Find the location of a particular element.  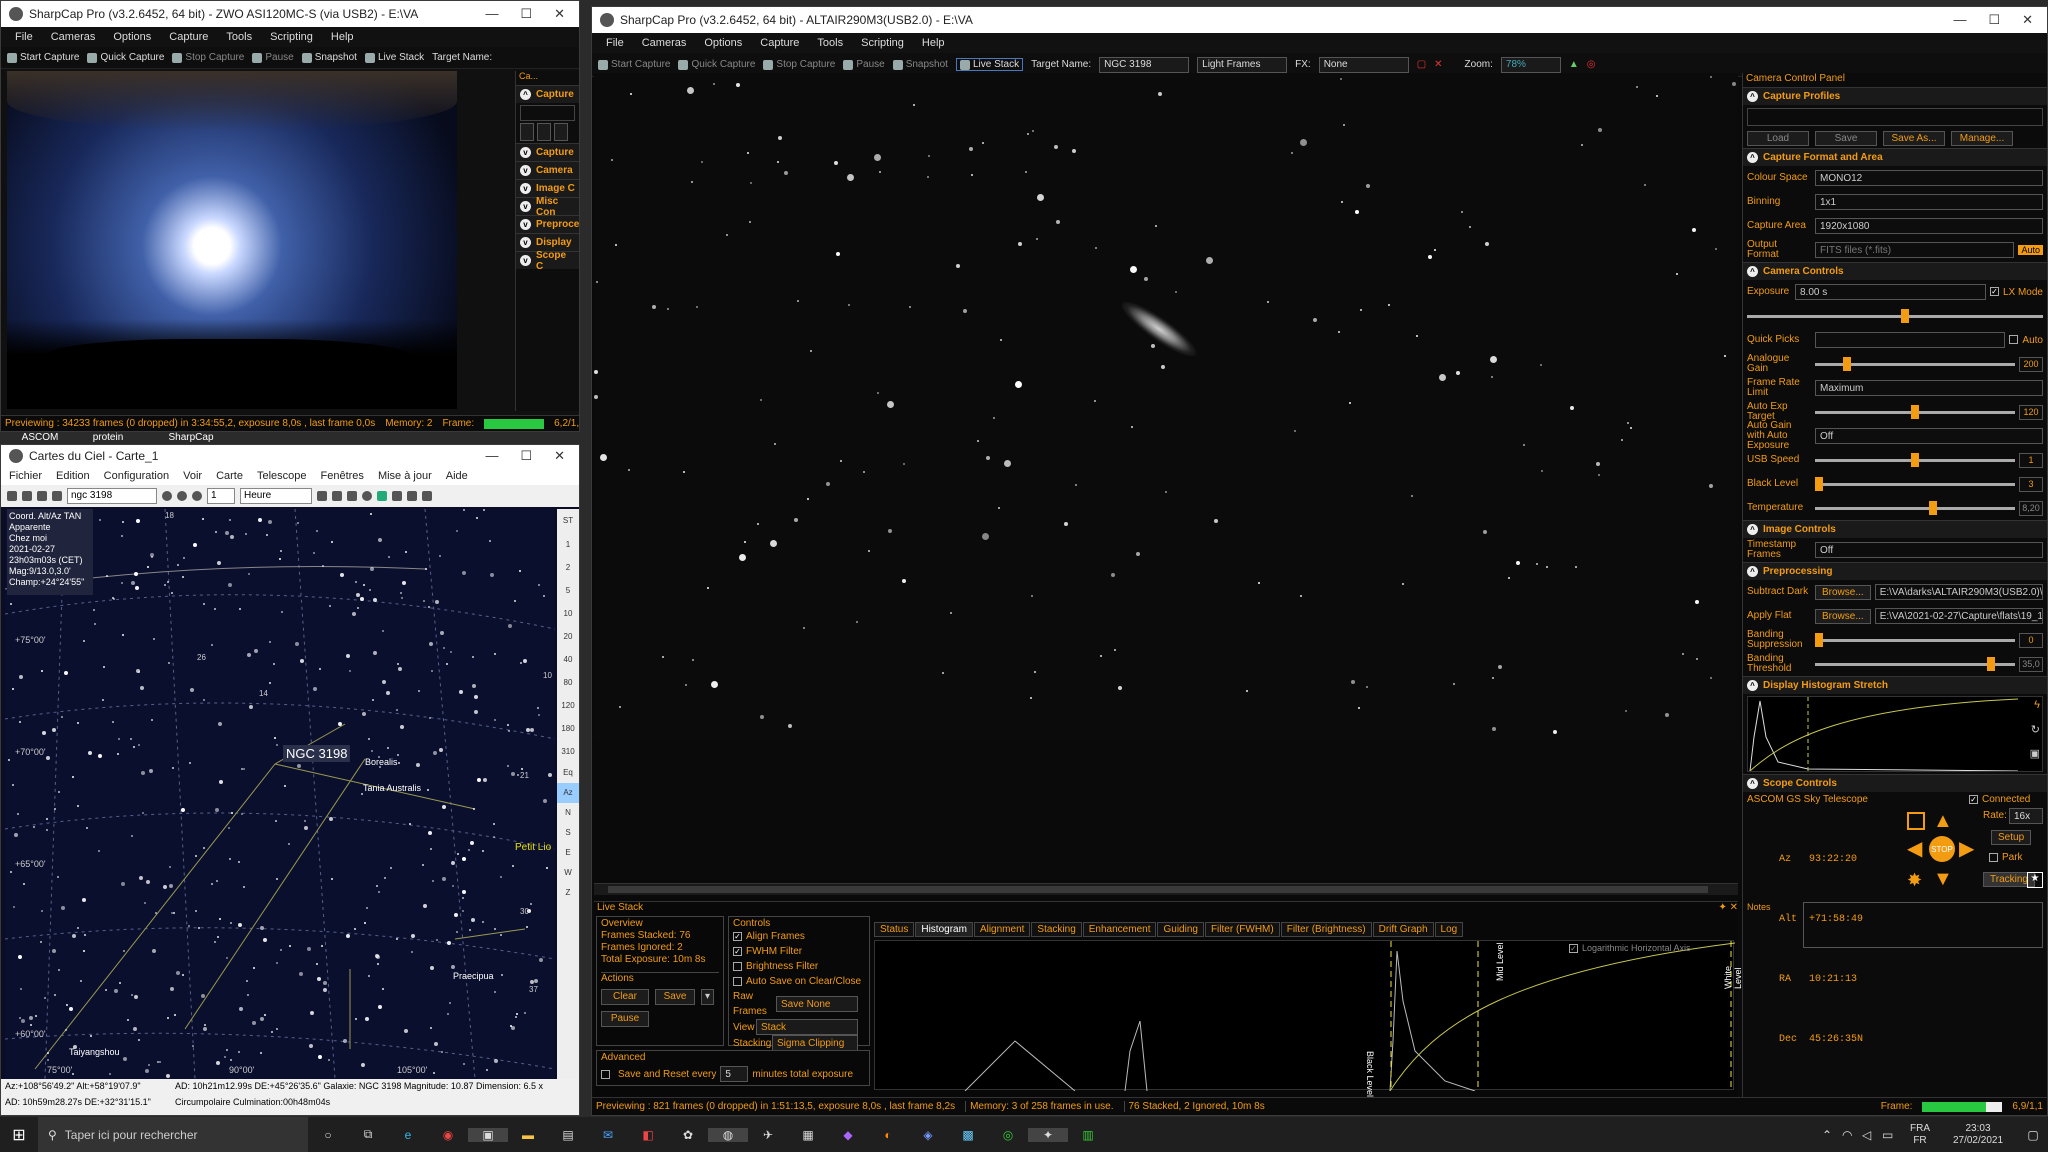

desktop-icon-sharpcap: SharpCap is located at coordinates (191, 437).